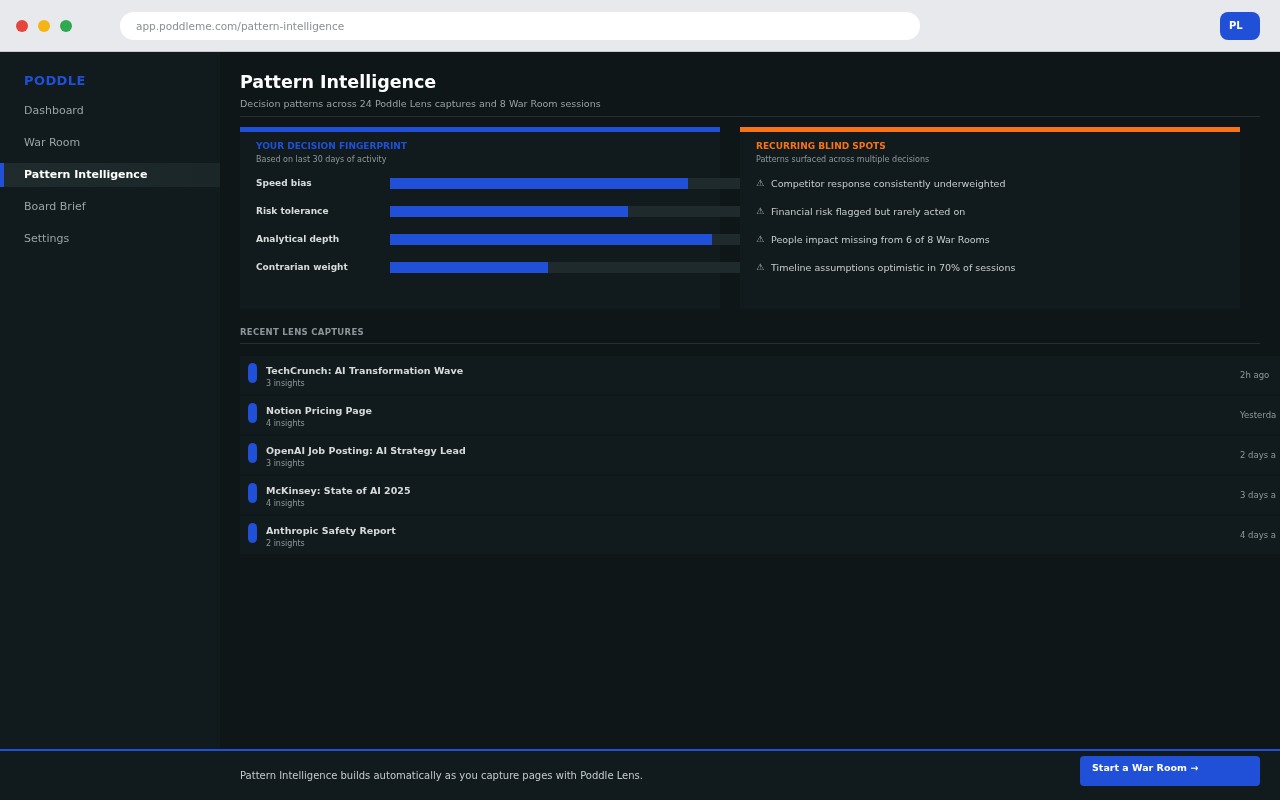 The image size is (1280, 800). Describe the element at coordinates (441, 775) in the screenshot. I see `footer-text: Pattern Intelligence builds automatically as you capture pages with Poddle Lens.` at that location.